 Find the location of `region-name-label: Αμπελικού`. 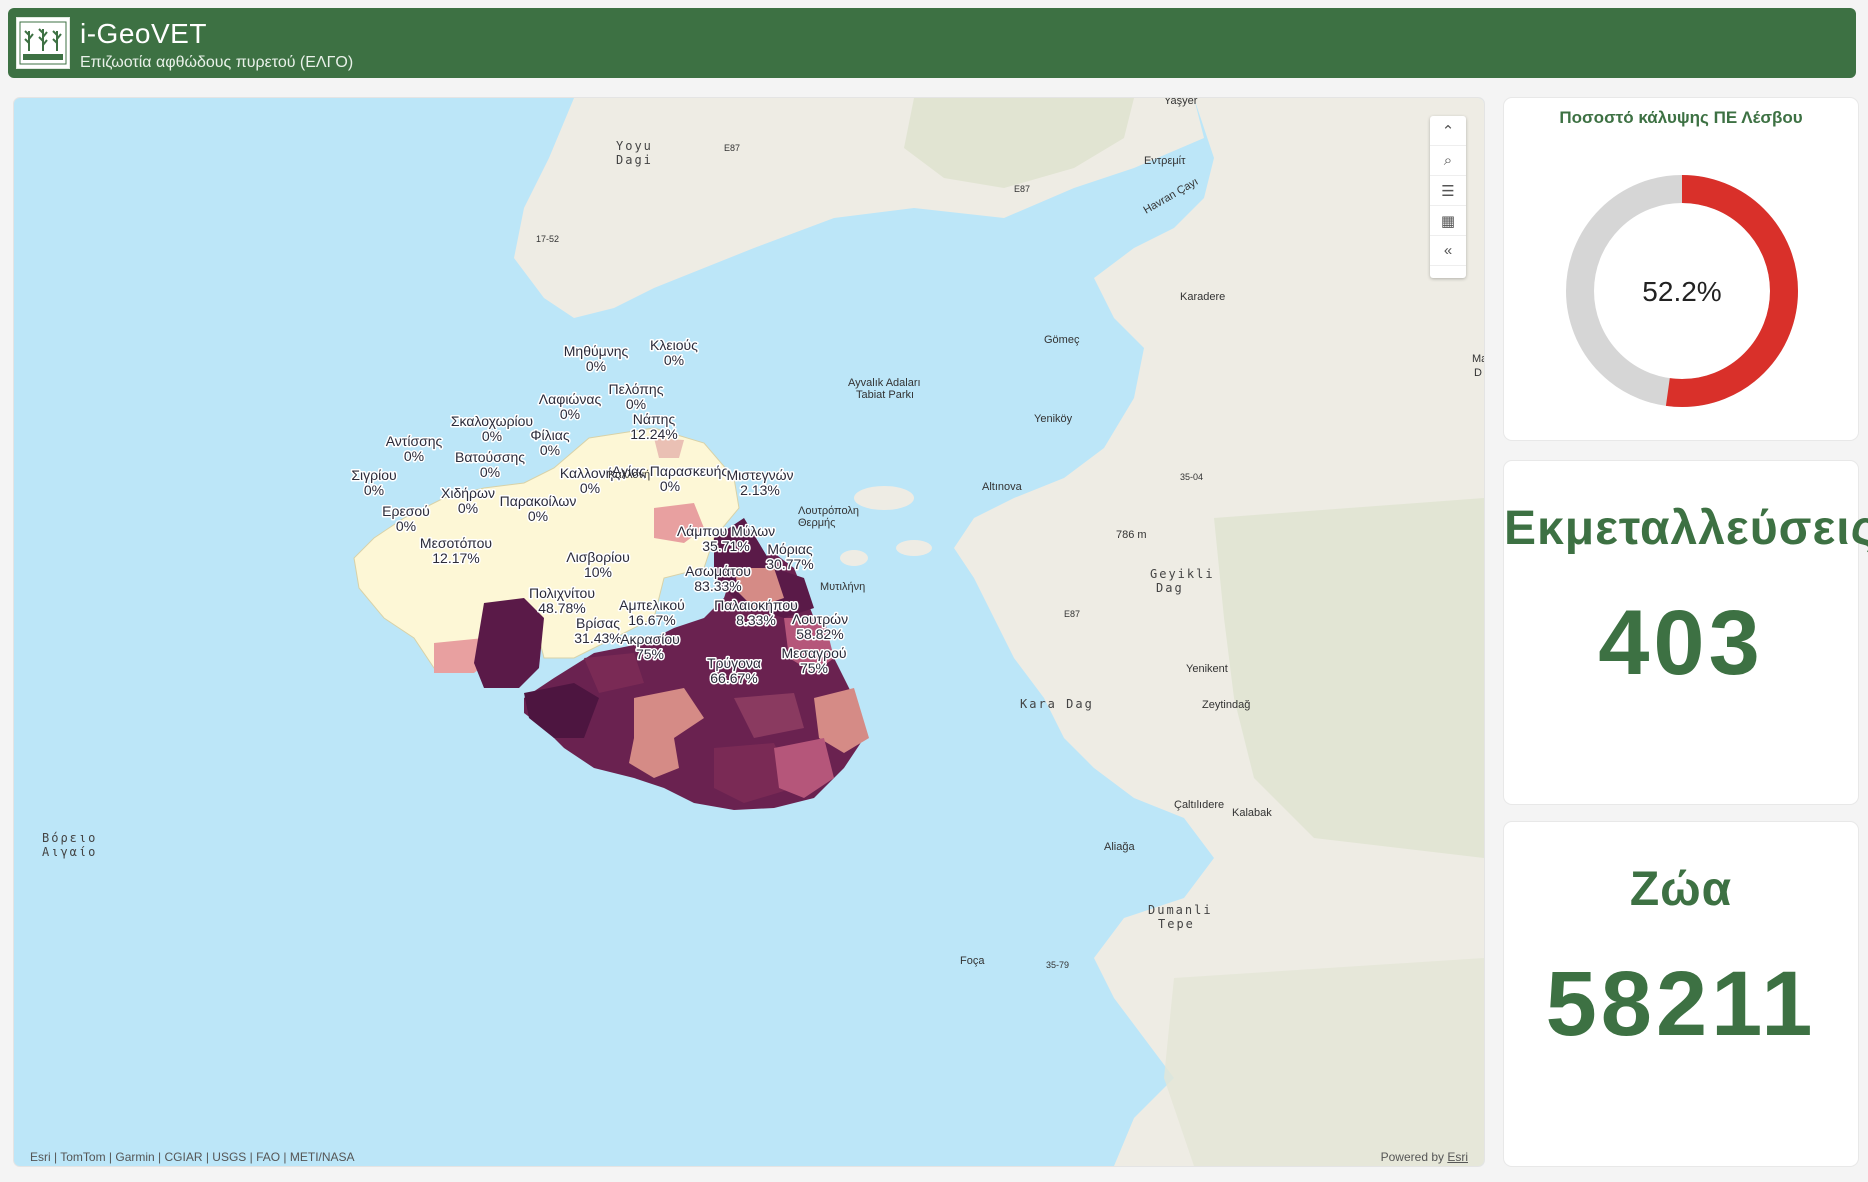

region-name-label: Αμπελικού is located at coordinates (652, 605).